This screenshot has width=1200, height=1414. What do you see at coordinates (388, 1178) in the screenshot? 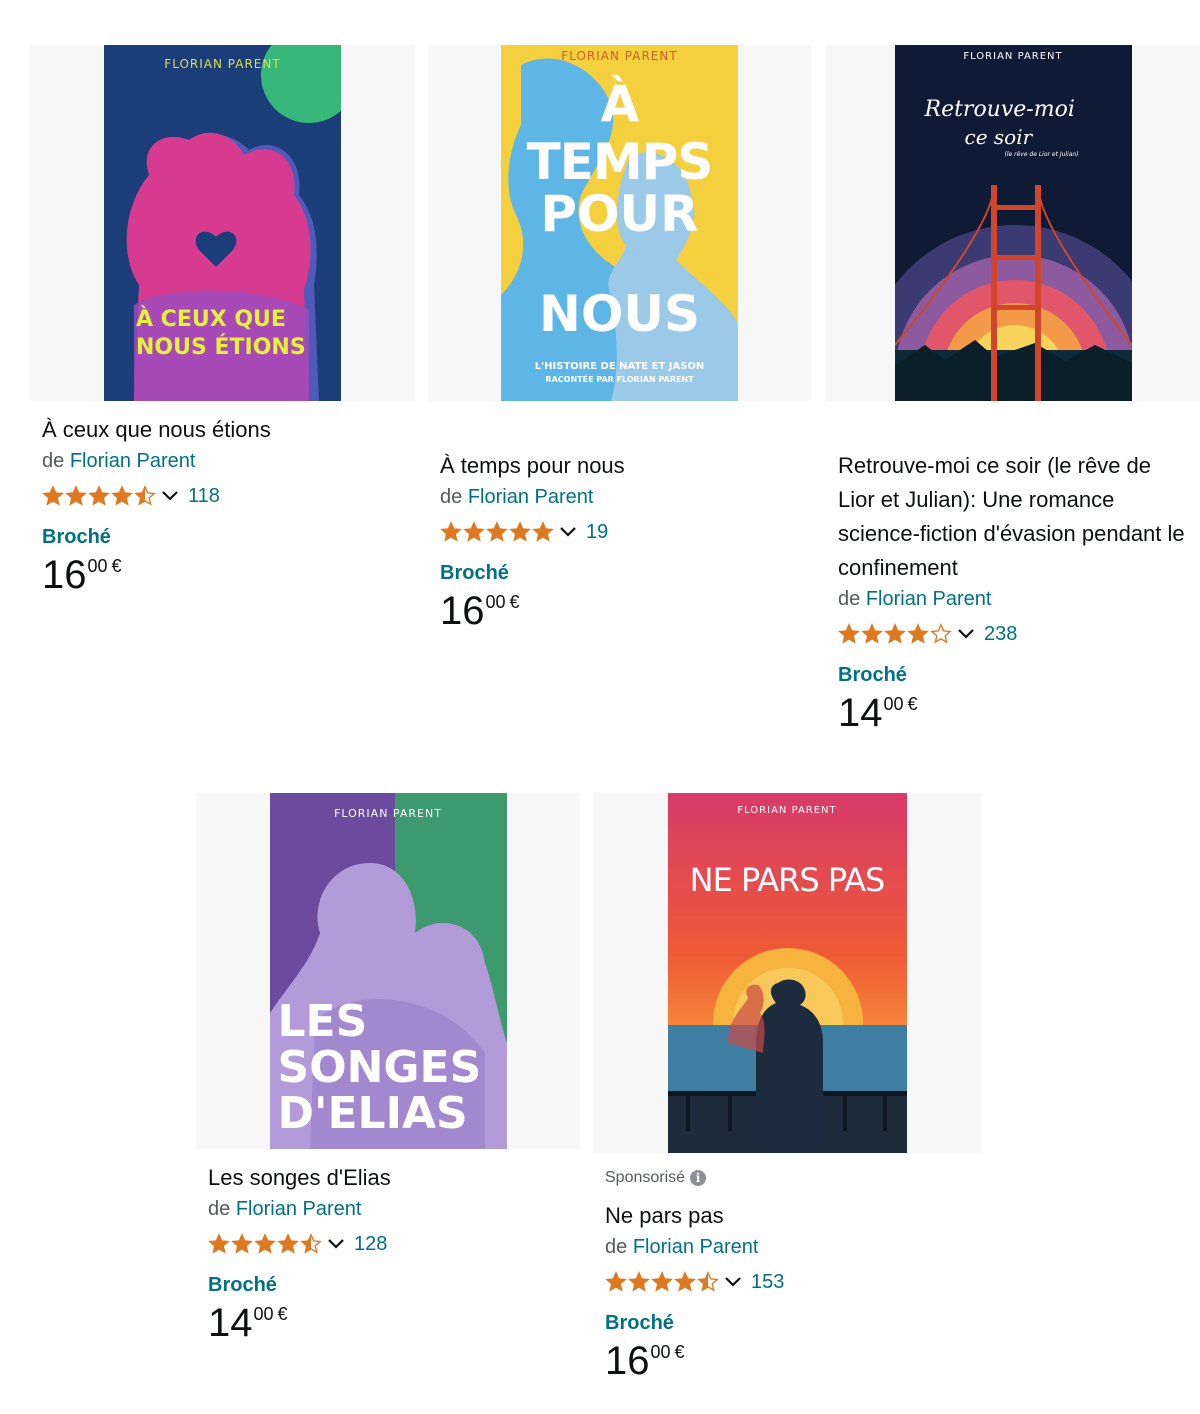
I see `product-title: Les songes d'Elias` at bounding box center [388, 1178].